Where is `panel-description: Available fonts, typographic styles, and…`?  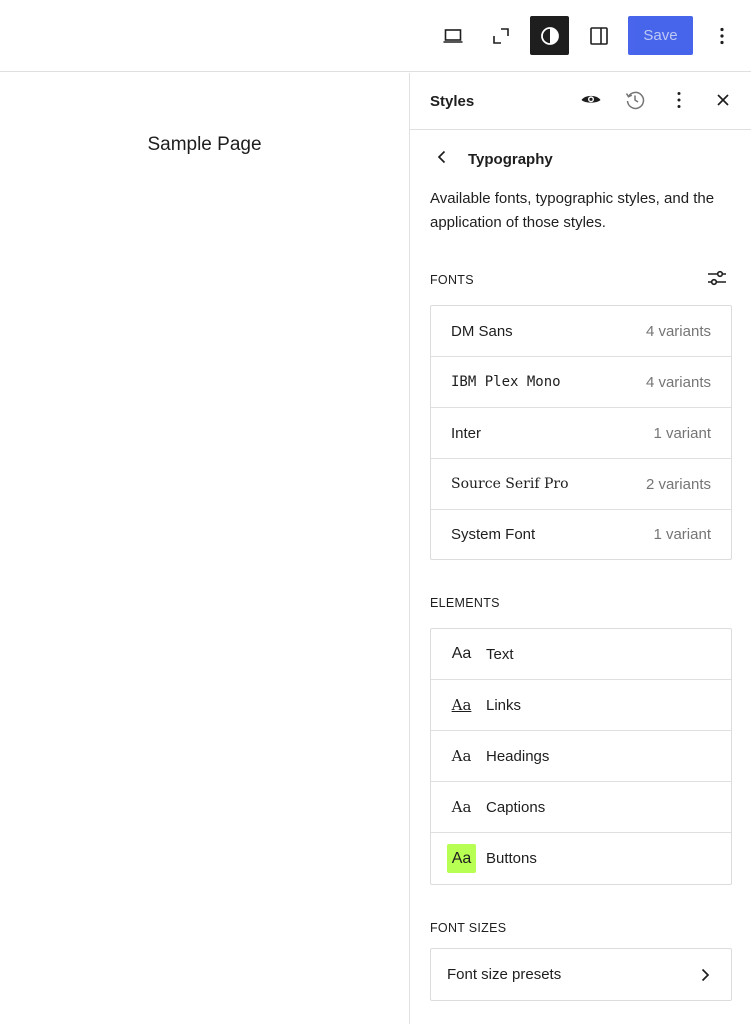 panel-description: Available fonts, typographic styles, and… is located at coordinates (572, 210).